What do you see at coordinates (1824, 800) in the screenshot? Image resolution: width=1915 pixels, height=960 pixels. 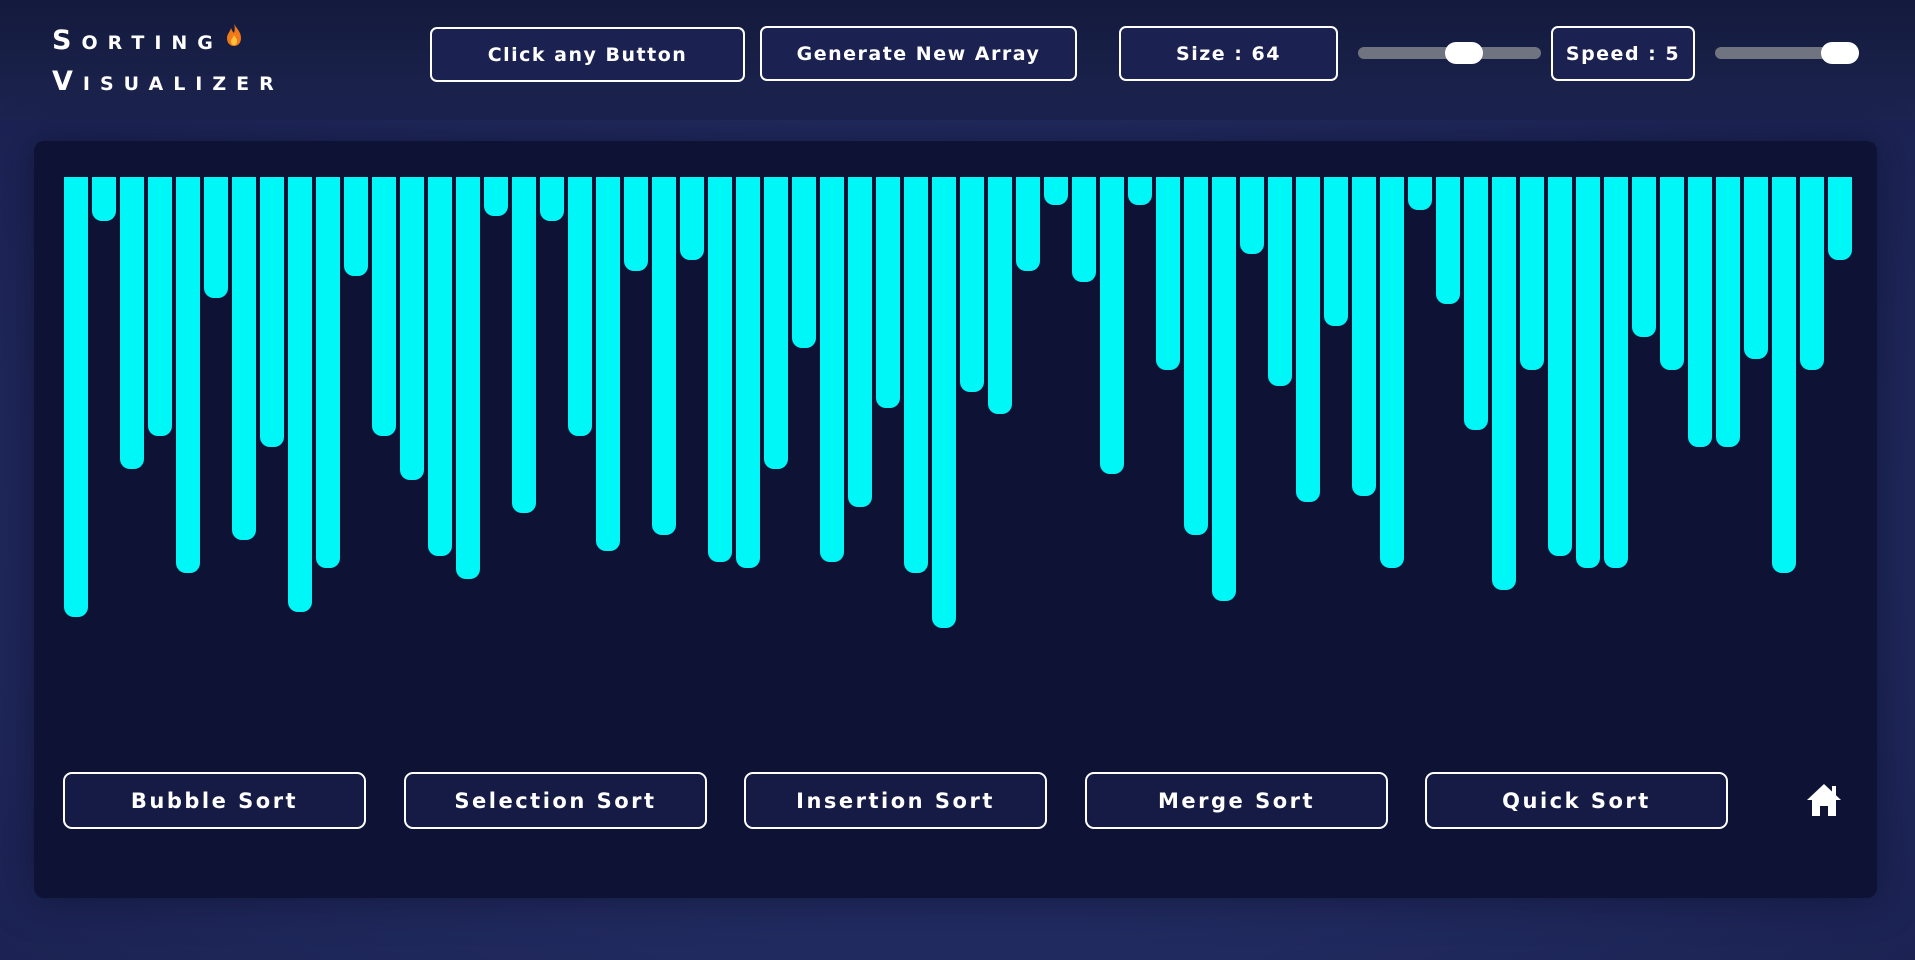 I see `home-icon` at bounding box center [1824, 800].